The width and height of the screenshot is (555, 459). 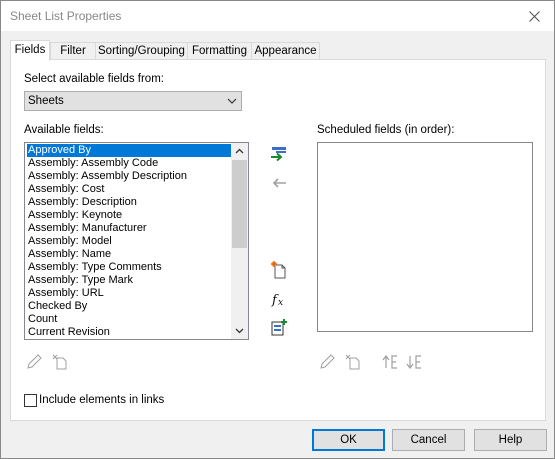 What do you see at coordinates (65, 293) in the screenshot?
I see `list-item: Assembly: URL` at bounding box center [65, 293].